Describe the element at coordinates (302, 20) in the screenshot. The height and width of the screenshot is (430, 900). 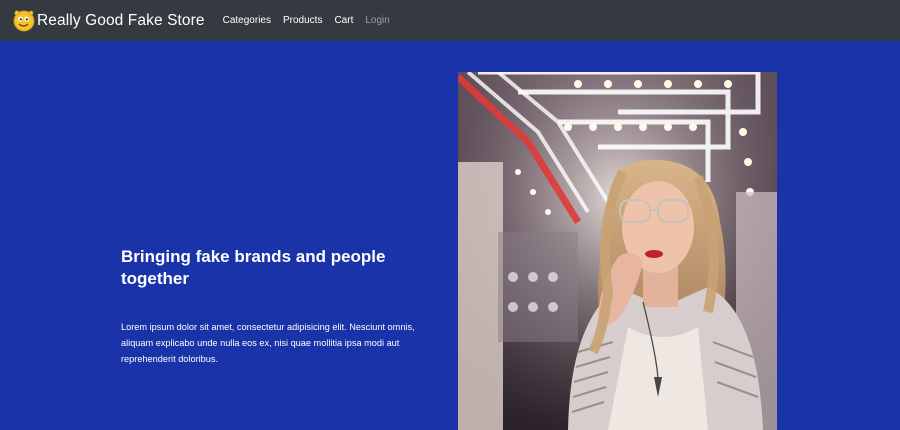
I see `nav-link-products: Products` at that location.